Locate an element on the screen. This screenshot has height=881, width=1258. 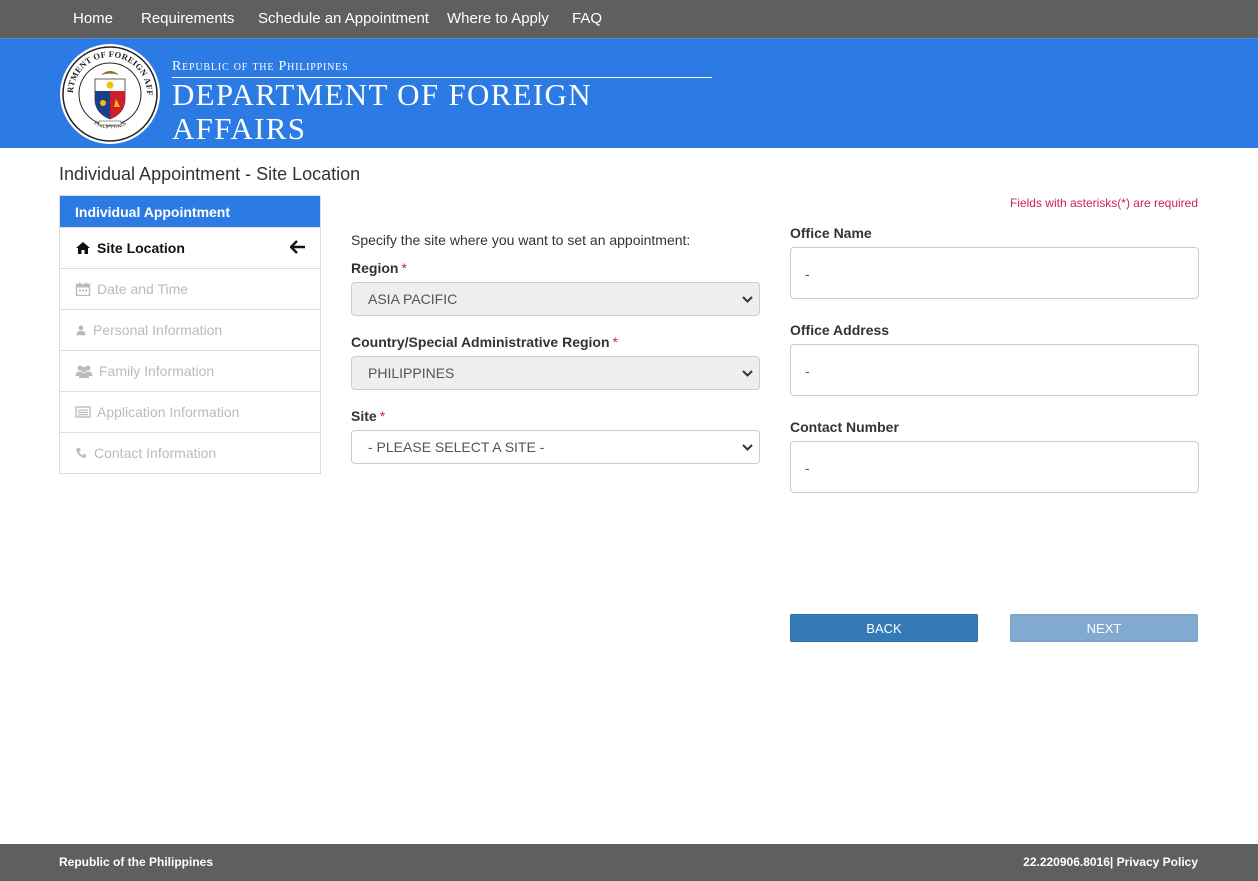
users-icon is located at coordinates (84, 371).